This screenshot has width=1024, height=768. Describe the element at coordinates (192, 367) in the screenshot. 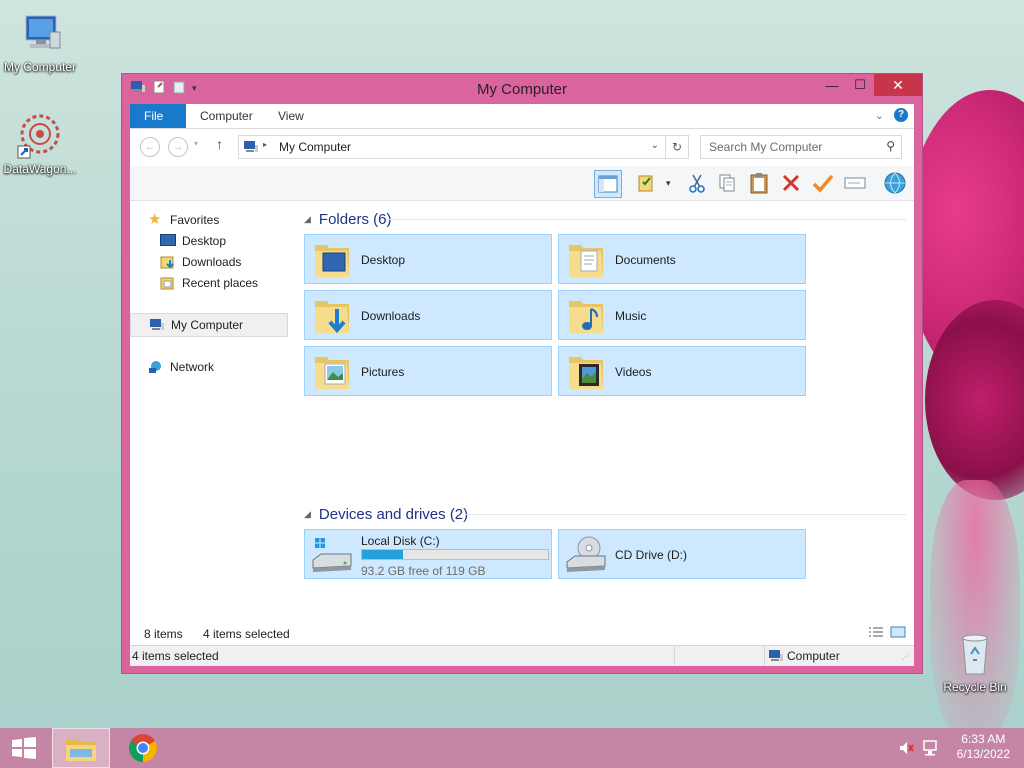

I see `nav-item-label: Network` at that location.